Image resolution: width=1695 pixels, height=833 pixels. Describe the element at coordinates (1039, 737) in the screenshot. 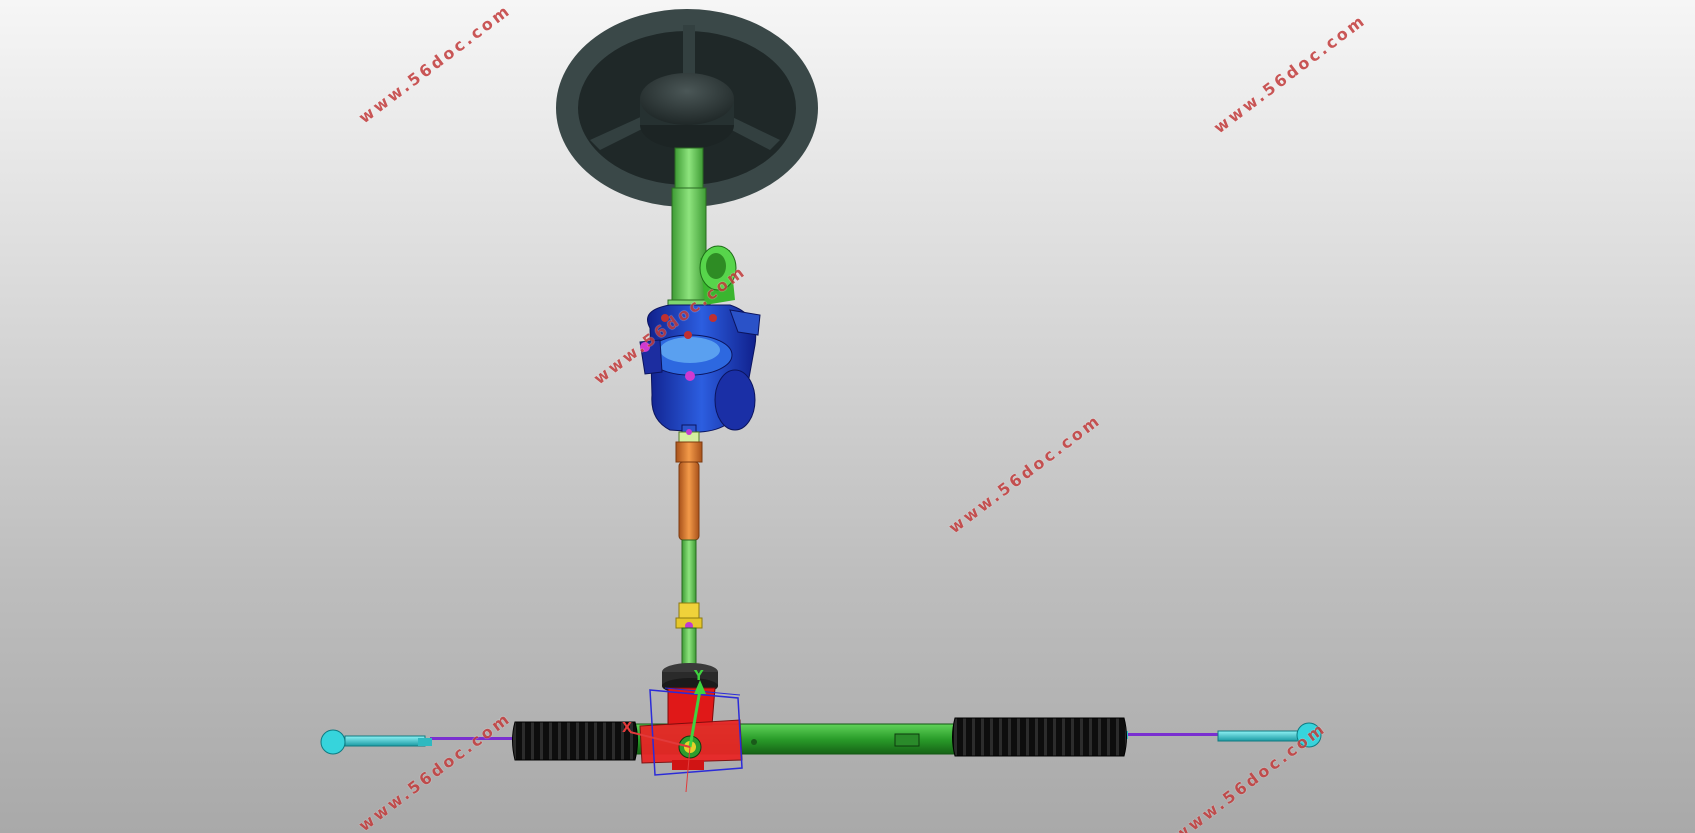

I see `rack-boot-right` at that location.